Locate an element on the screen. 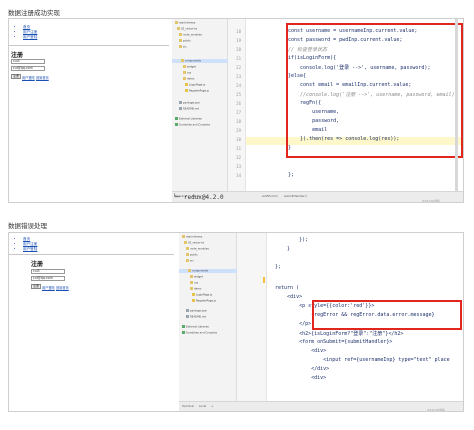  breadcrumb-authform: AuthForm() is located at coordinates (270, 196).